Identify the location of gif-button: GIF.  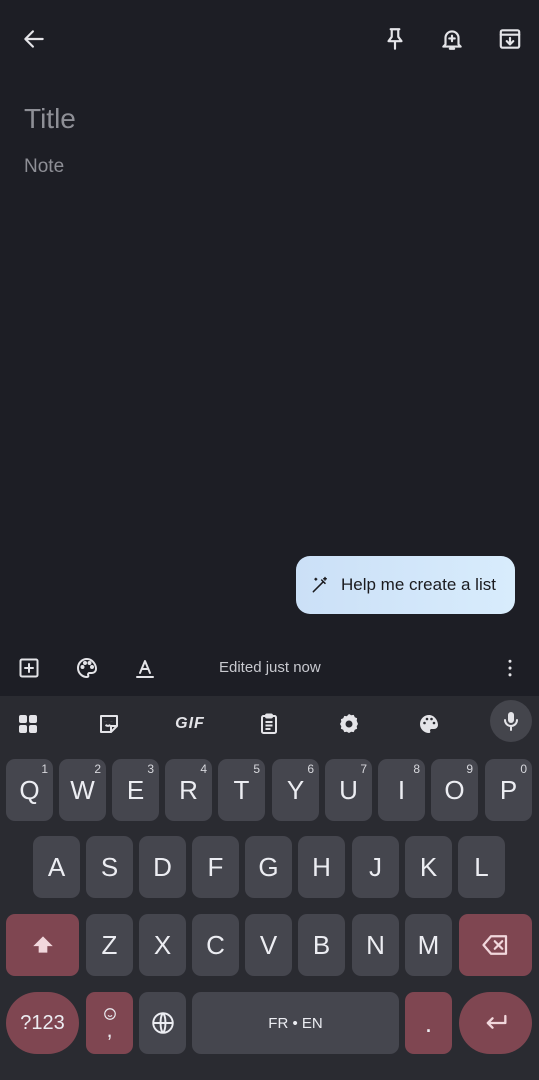
(190, 724).